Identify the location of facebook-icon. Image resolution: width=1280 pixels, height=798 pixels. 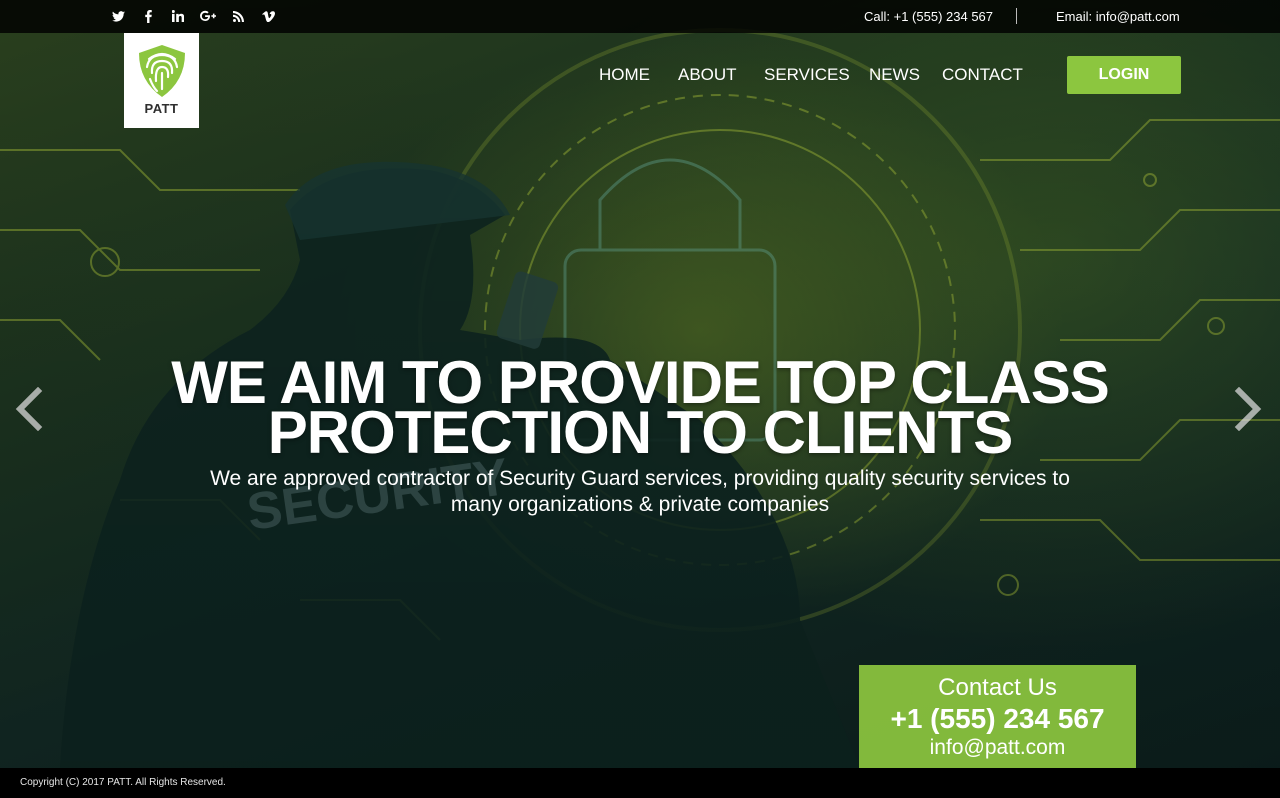
(148, 16).